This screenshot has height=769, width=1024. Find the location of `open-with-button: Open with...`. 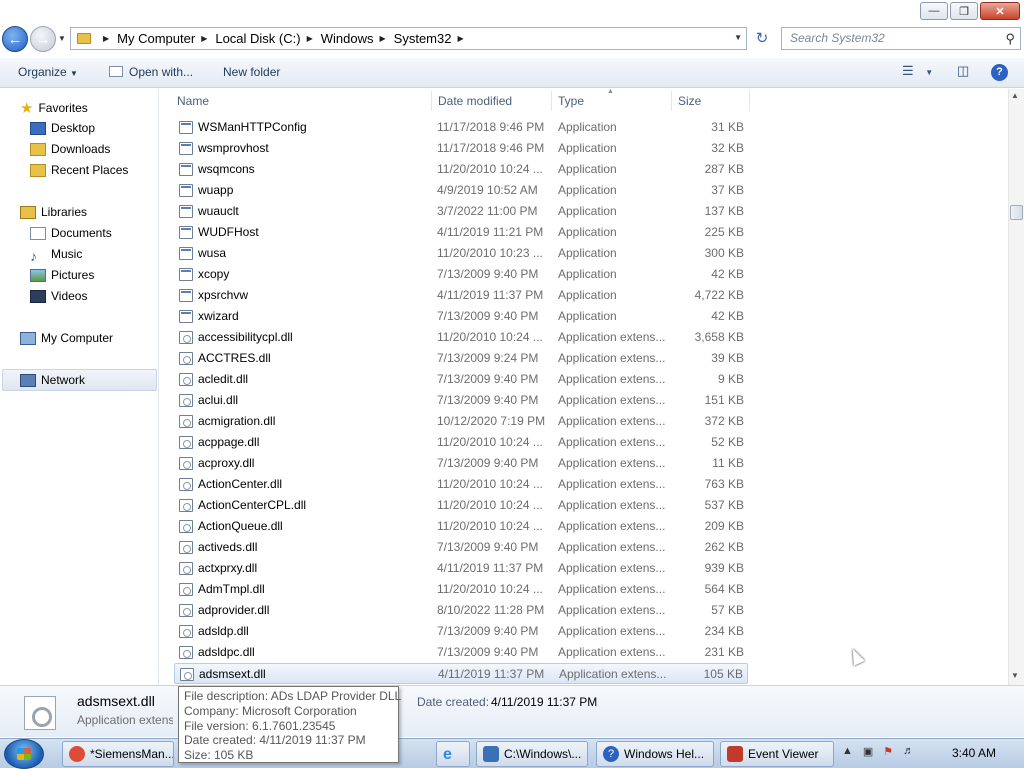

open-with-button: Open with... is located at coordinates (151, 72).